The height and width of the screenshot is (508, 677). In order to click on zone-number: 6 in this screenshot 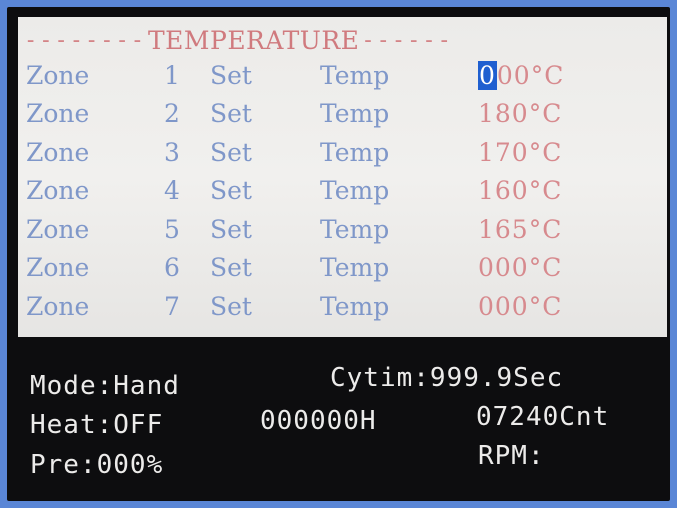, I will do `click(172, 267)`.